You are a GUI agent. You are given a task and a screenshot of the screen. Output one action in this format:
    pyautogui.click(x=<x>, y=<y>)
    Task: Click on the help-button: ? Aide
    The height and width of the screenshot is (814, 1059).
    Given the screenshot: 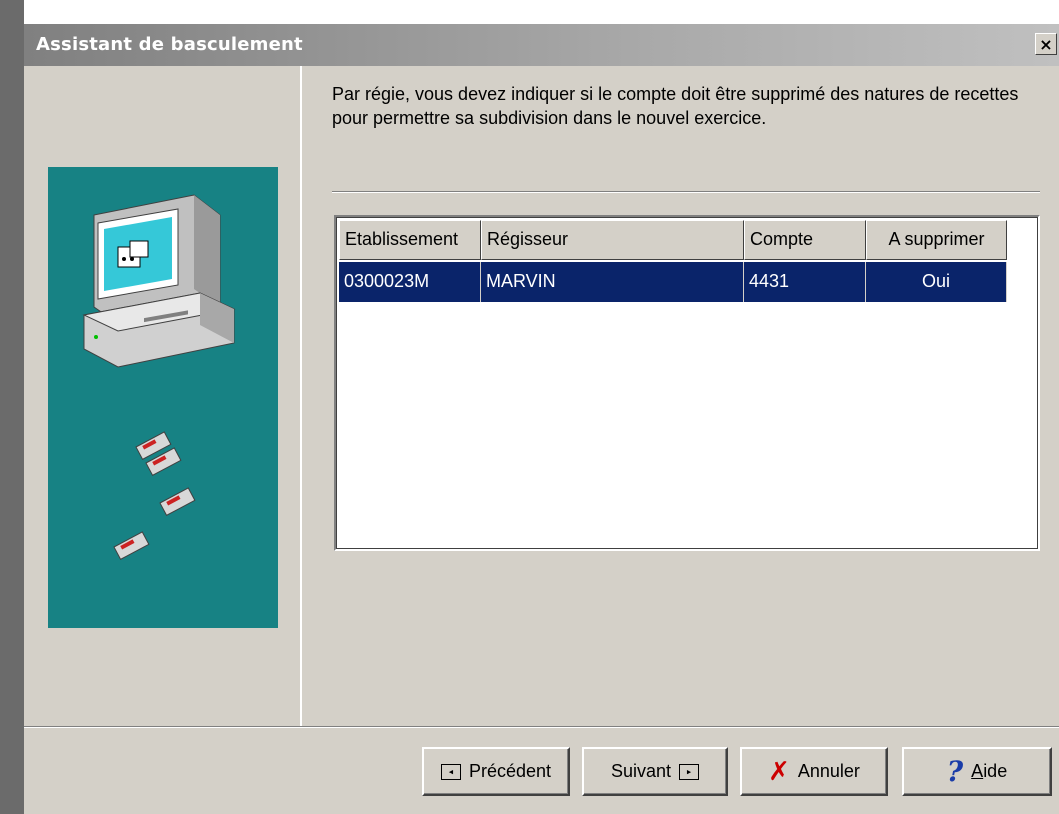 What is the action you would take?
    pyautogui.click(x=977, y=771)
    